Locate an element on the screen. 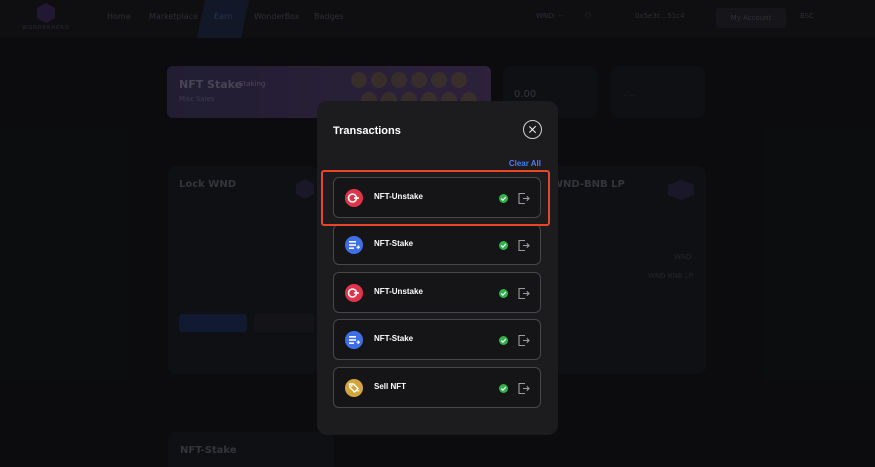 The height and width of the screenshot is (467, 875). transaction-label: Sell NFT is located at coordinates (390, 386).